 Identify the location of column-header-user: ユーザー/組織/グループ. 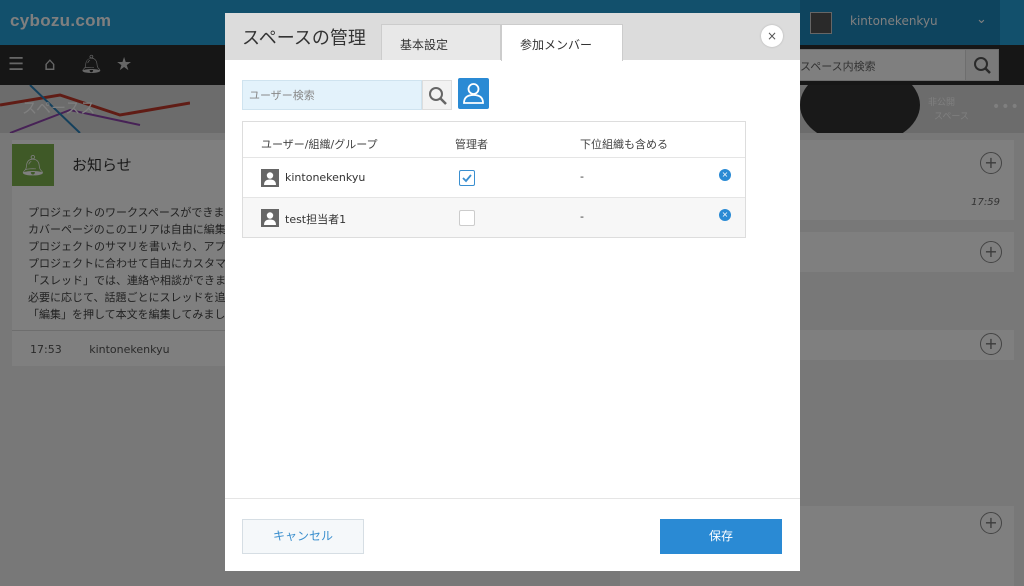
(319, 144).